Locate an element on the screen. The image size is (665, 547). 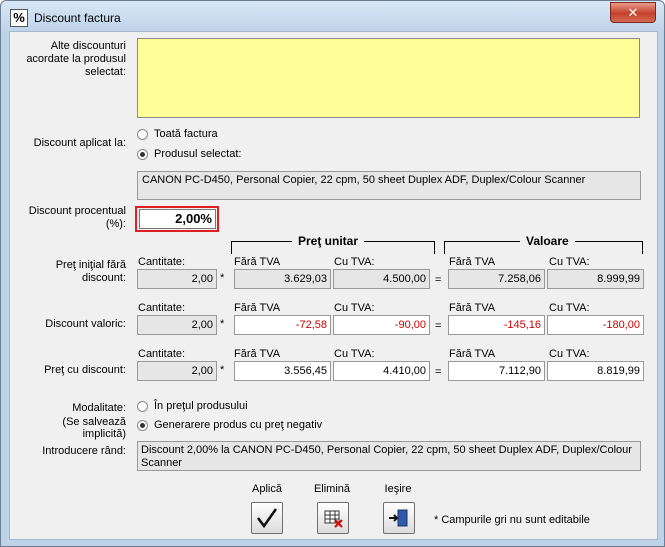
val-no-vat-field: 7.258,06 is located at coordinates (496, 279).